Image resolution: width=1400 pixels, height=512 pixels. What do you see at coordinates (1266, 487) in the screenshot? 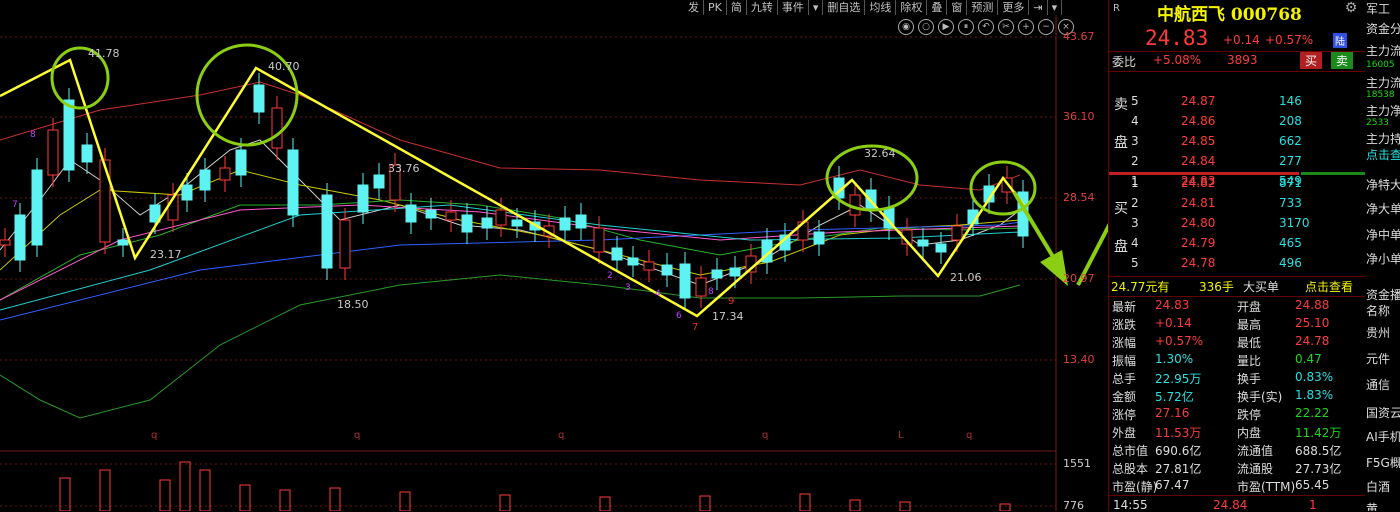
I see `stat-l2: 市盈(TTM)` at bounding box center [1266, 487].